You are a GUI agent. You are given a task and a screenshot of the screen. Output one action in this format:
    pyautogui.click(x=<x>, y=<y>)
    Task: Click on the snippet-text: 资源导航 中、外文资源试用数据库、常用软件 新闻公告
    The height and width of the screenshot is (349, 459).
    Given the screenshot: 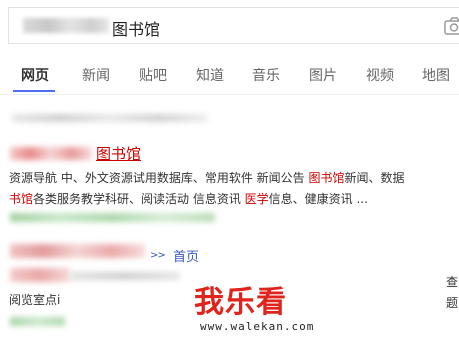 What is the action you would take?
    pyautogui.click(x=159, y=178)
    